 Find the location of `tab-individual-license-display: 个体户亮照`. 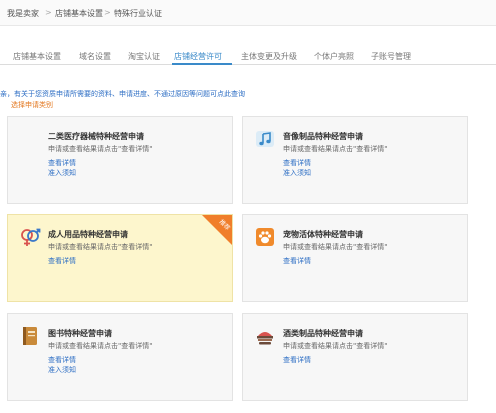

tab-individual-license-display: 个体户亮照 is located at coordinates (334, 56).